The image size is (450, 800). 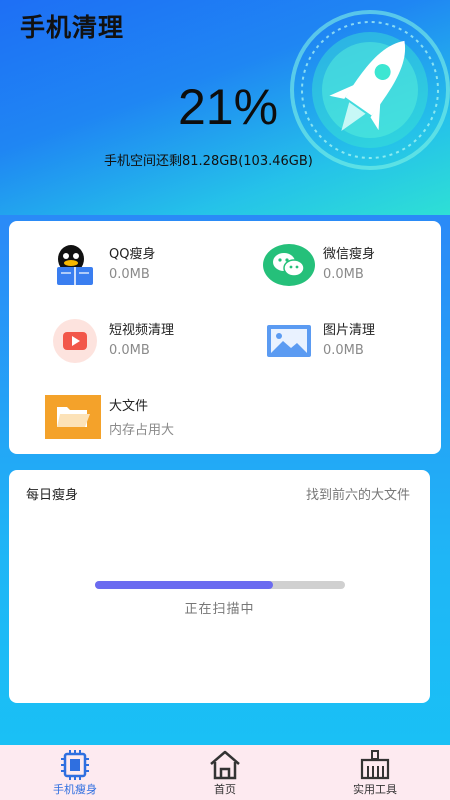 What do you see at coordinates (184, 585) in the screenshot?
I see `scan-progress-fill` at bounding box center [184, 585].